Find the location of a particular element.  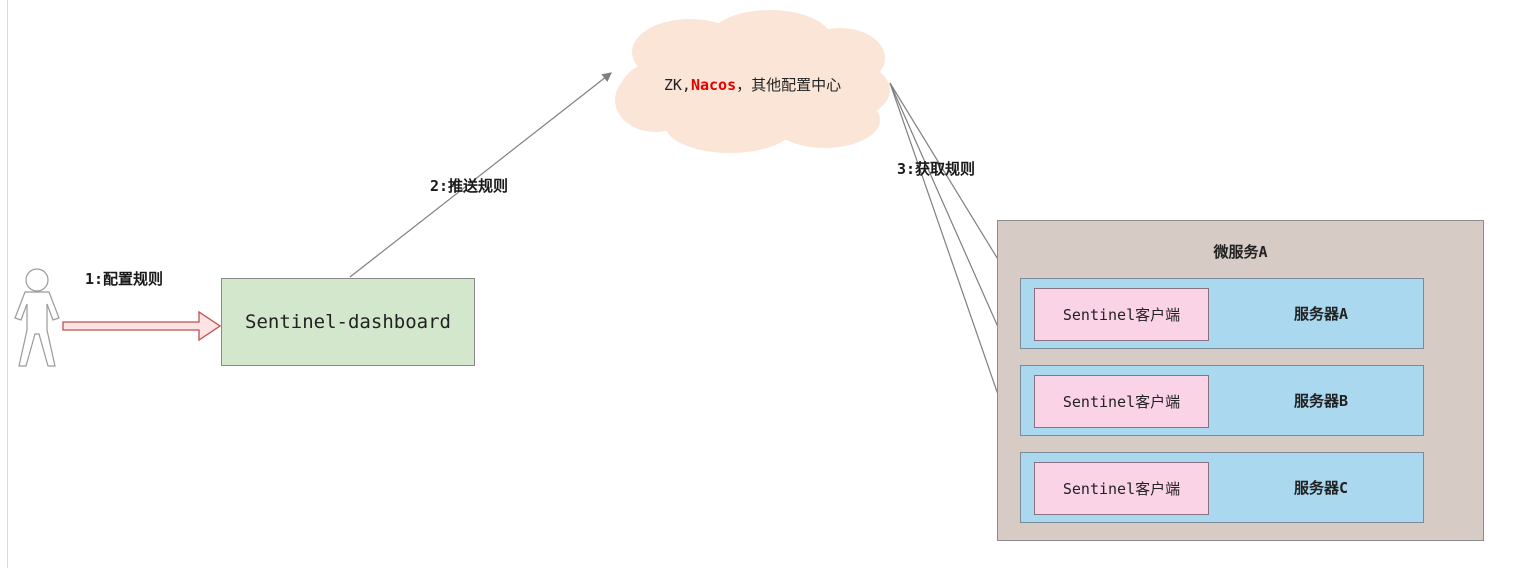

person-icon is located at coordinates (37, 317).